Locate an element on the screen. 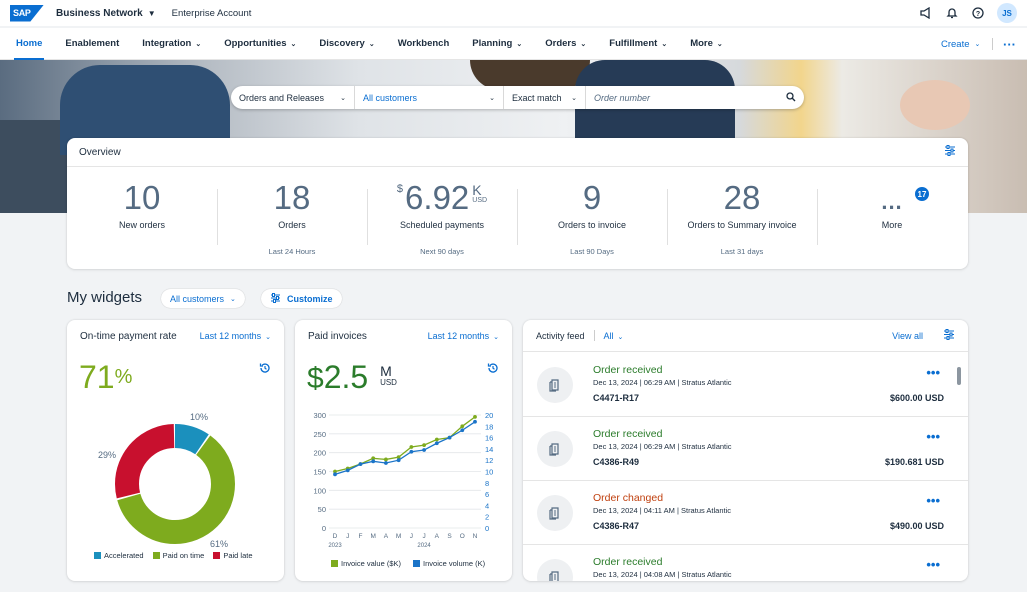 The image size is (1027, 592). nav-enablement: Enablement is located at coordinates (92, 44).